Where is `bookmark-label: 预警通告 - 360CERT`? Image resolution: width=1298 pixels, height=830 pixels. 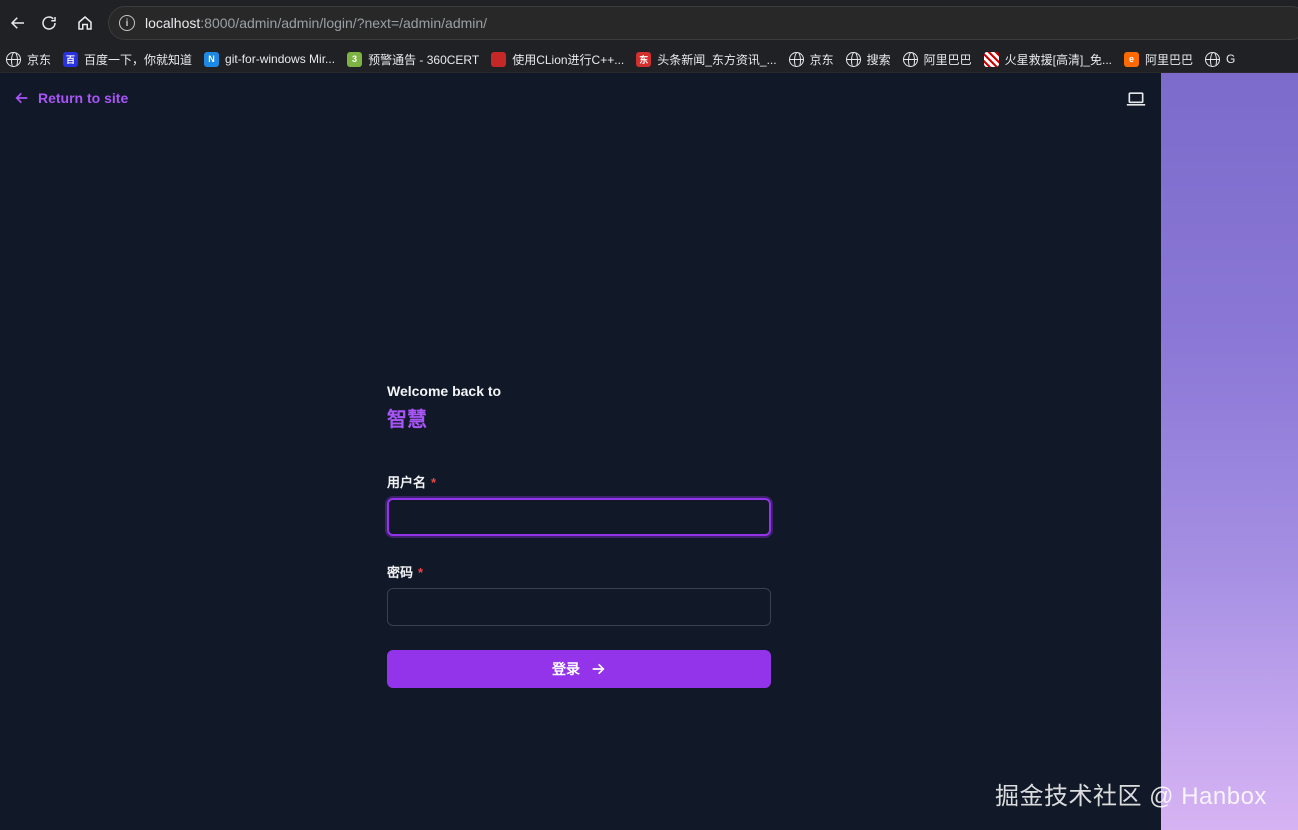 bookmark-label: 预警通告 - 360CERT is located at coordinates (424, 59).